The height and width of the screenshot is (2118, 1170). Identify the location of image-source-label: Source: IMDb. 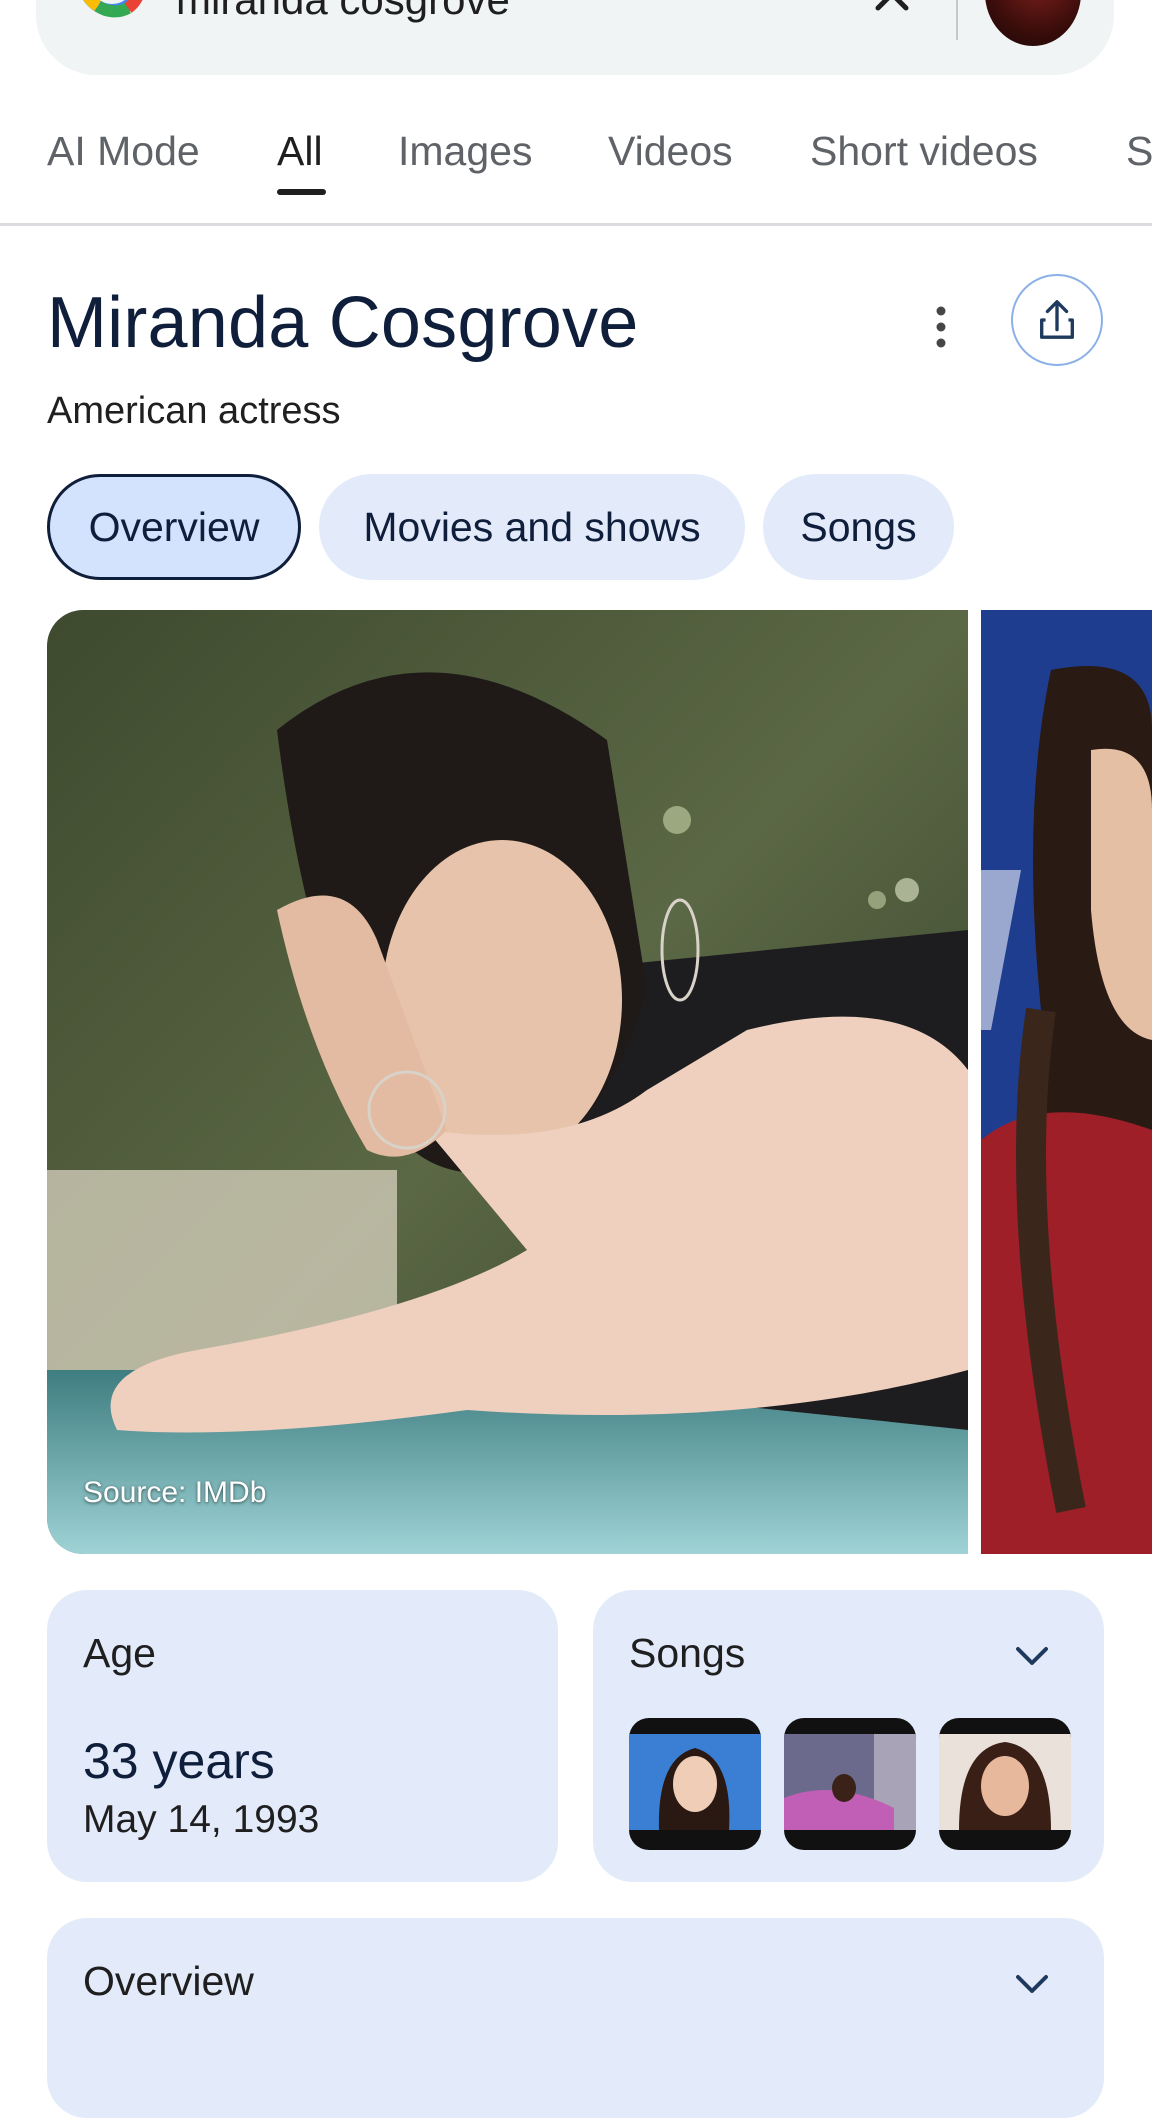
(175, 1492).